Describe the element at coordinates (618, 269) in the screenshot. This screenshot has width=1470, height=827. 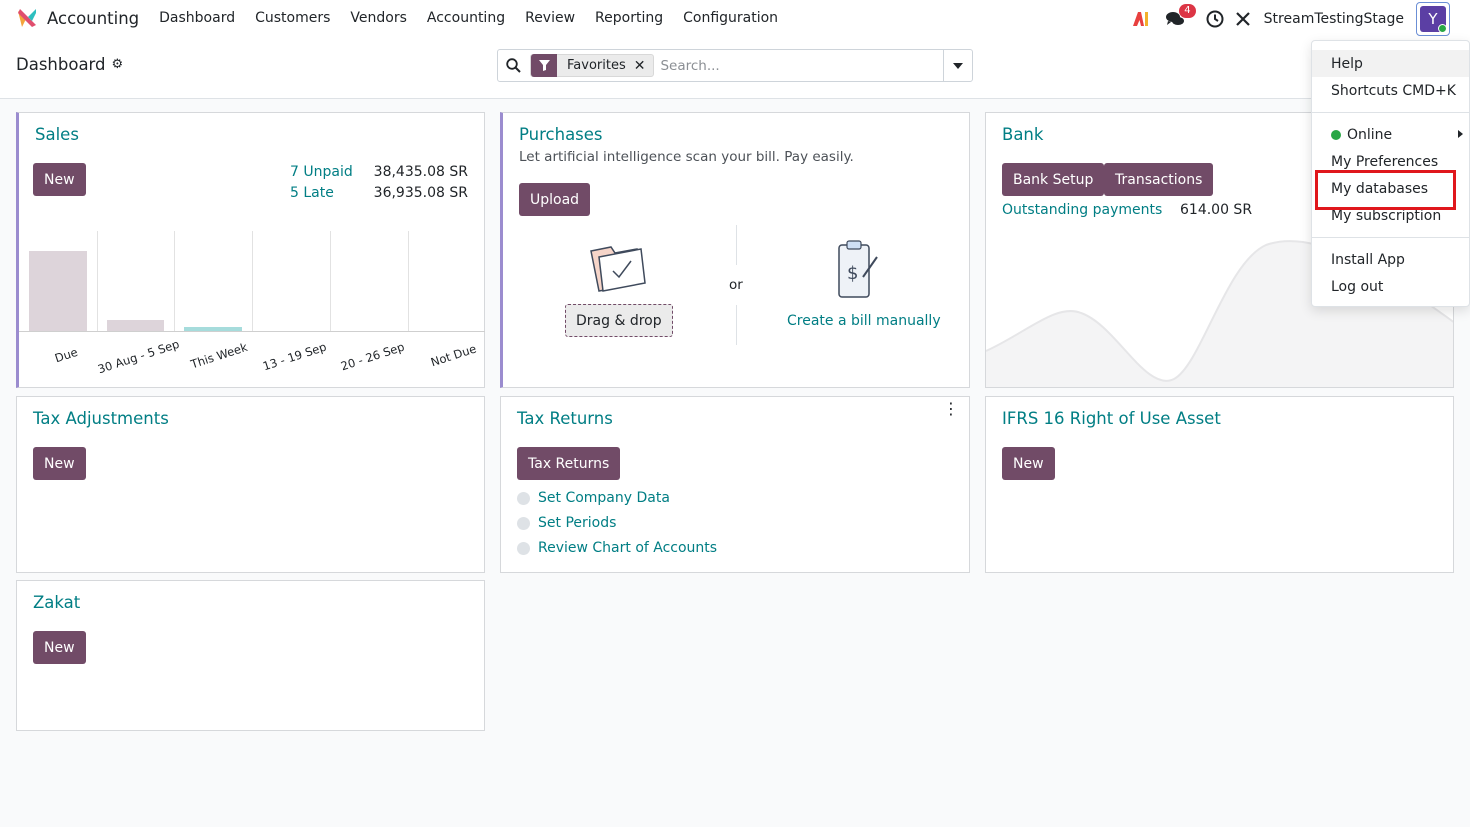
I see `folder-icon` at that location.